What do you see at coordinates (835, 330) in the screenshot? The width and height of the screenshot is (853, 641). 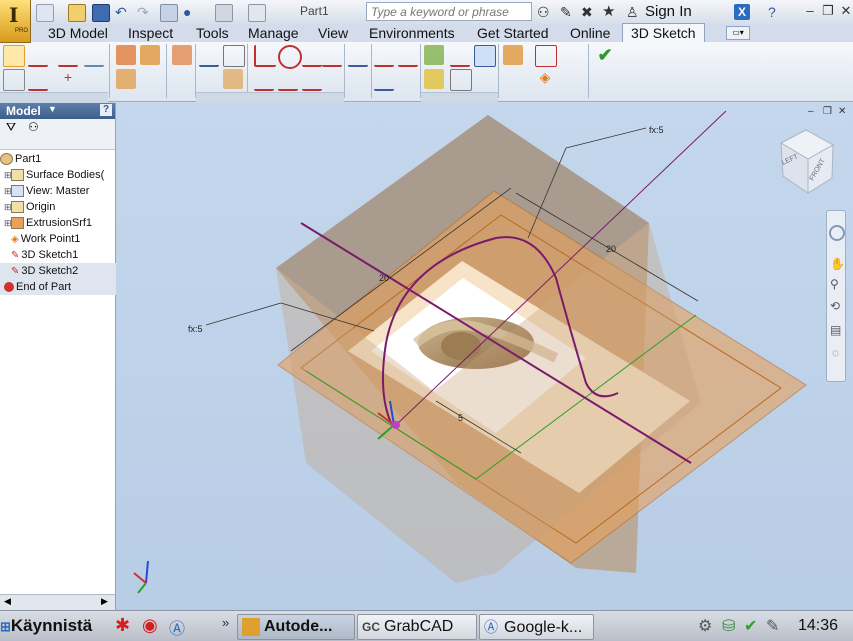 I see `look-at-icon: ▤` at bounding box center [835, 330].